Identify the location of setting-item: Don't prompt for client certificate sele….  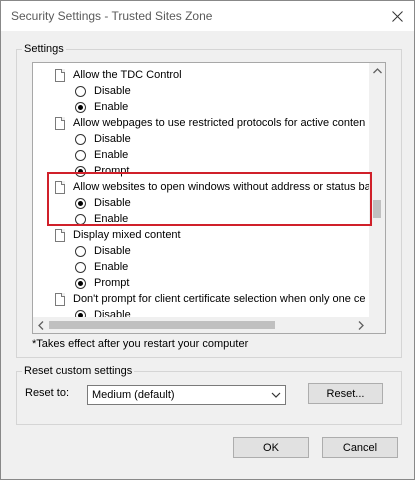
(210, 299).